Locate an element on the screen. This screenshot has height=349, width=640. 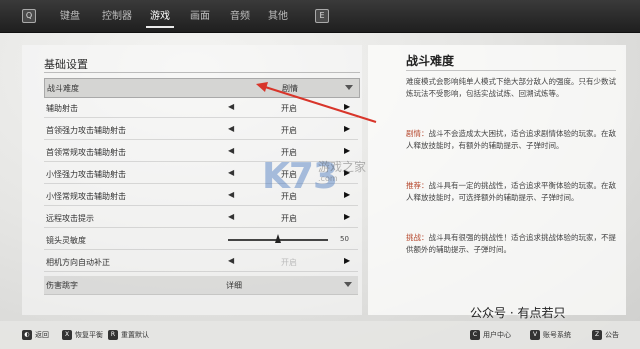
account-key-icon: V is located at coordinates (535, 335).